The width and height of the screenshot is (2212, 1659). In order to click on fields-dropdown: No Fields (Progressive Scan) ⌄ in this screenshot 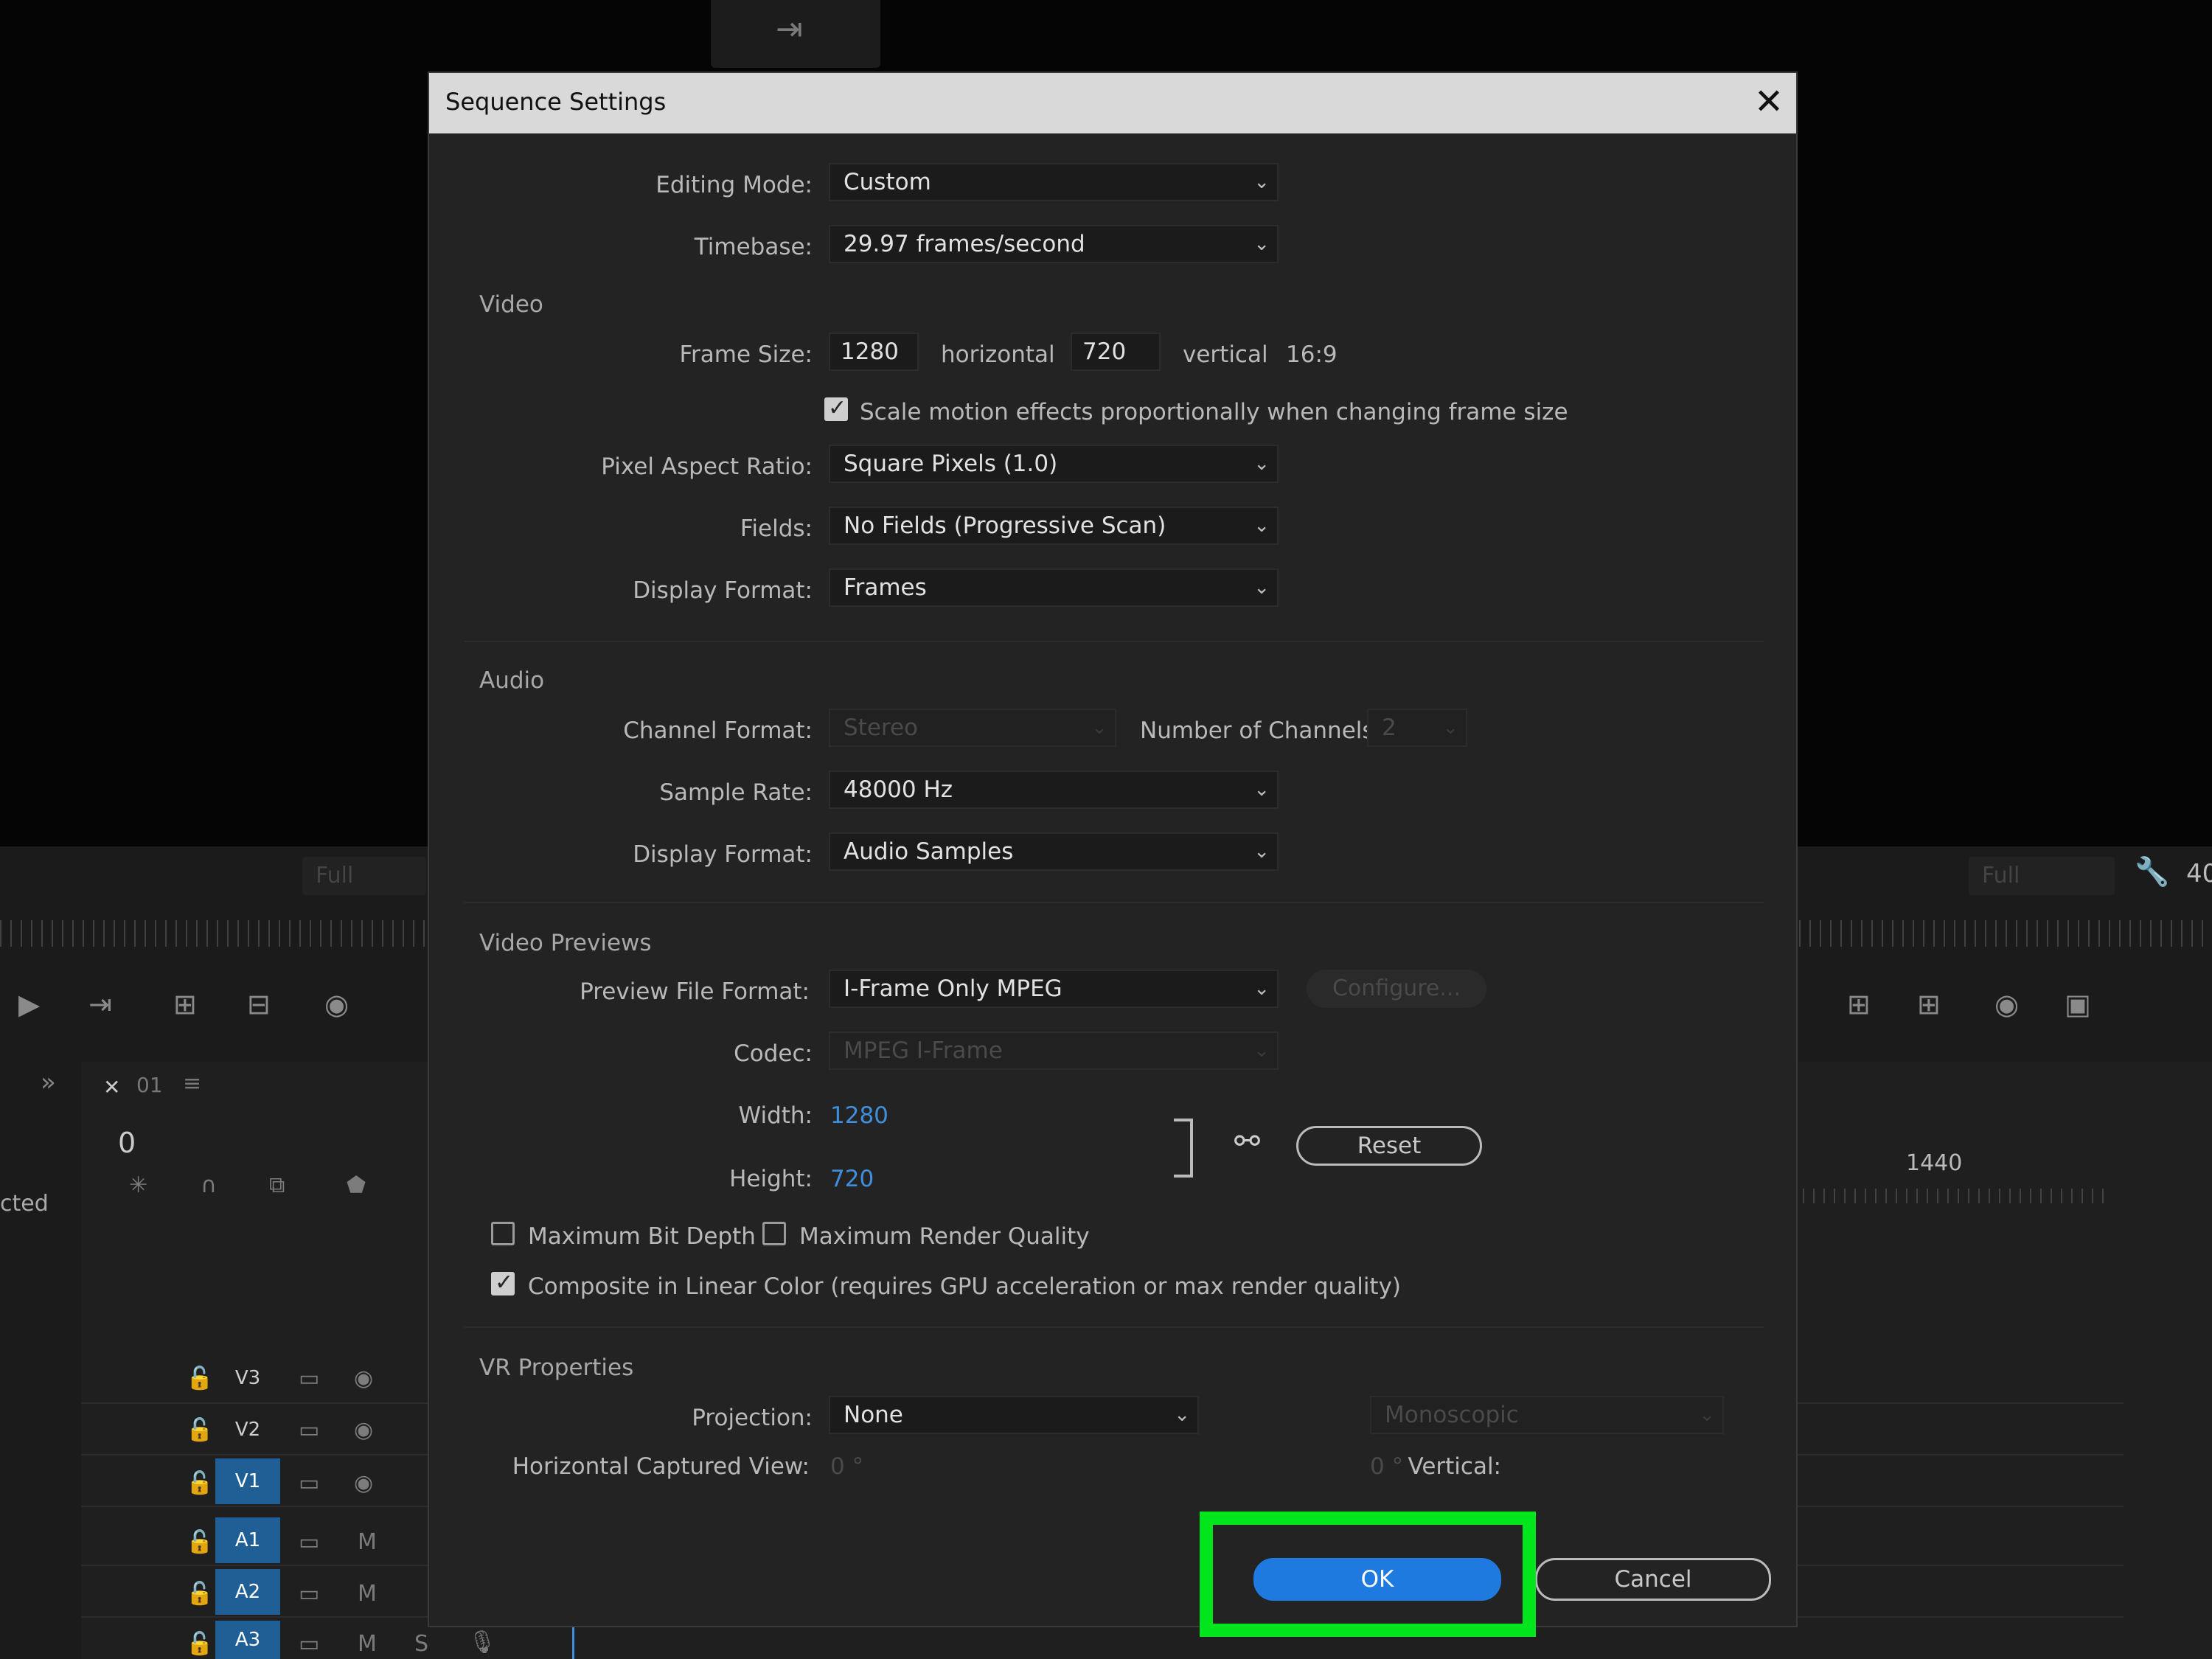, I will do `click(1054, 526)`.